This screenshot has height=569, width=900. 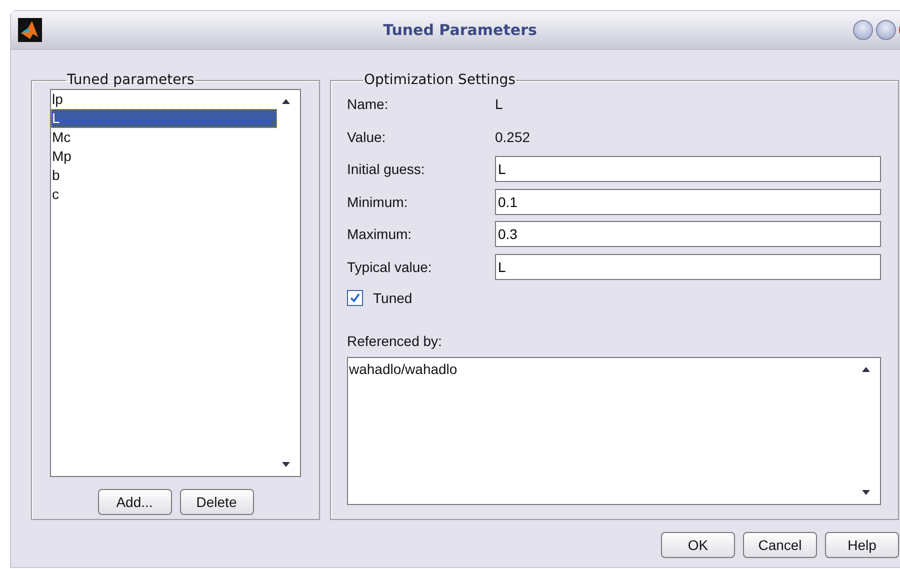 What do you see at coordinates (780, 545) in the screenshot?
I see `dialog-button: Cancel` at bounding box center [780, 545].